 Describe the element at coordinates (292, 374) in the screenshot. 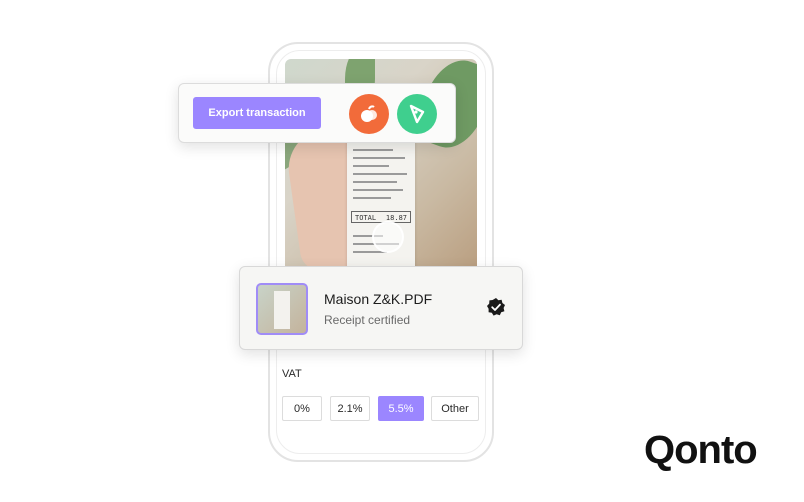

I see `vat-label: VAT` at that location.